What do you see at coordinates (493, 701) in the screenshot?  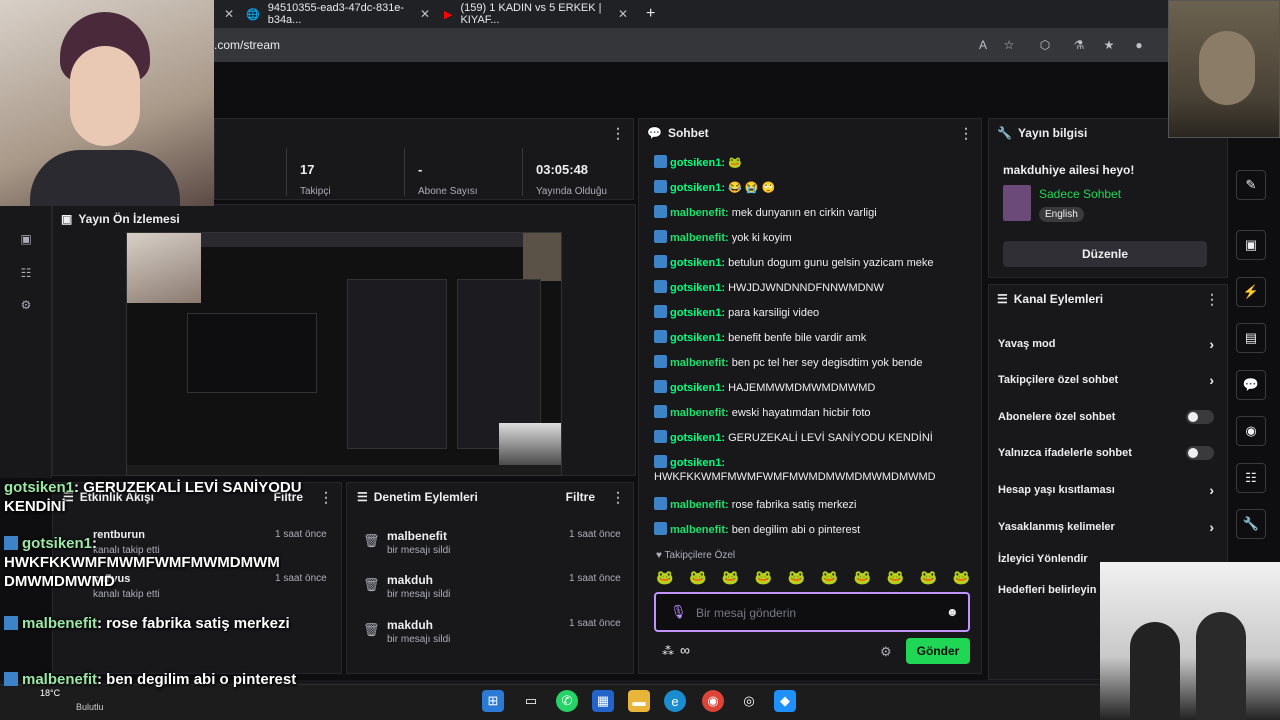 I see `start-icon: ⊞` at bounding box center [493, 701].